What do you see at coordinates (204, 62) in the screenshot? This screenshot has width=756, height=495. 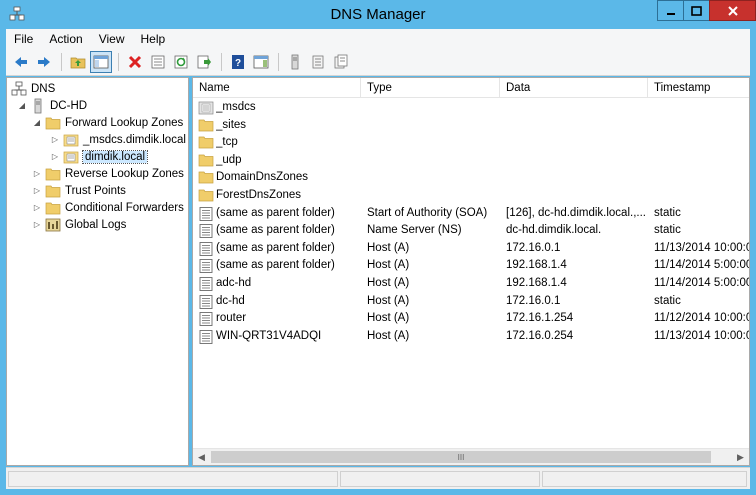 I see `export-list-button` at bounding box center [204, 62].